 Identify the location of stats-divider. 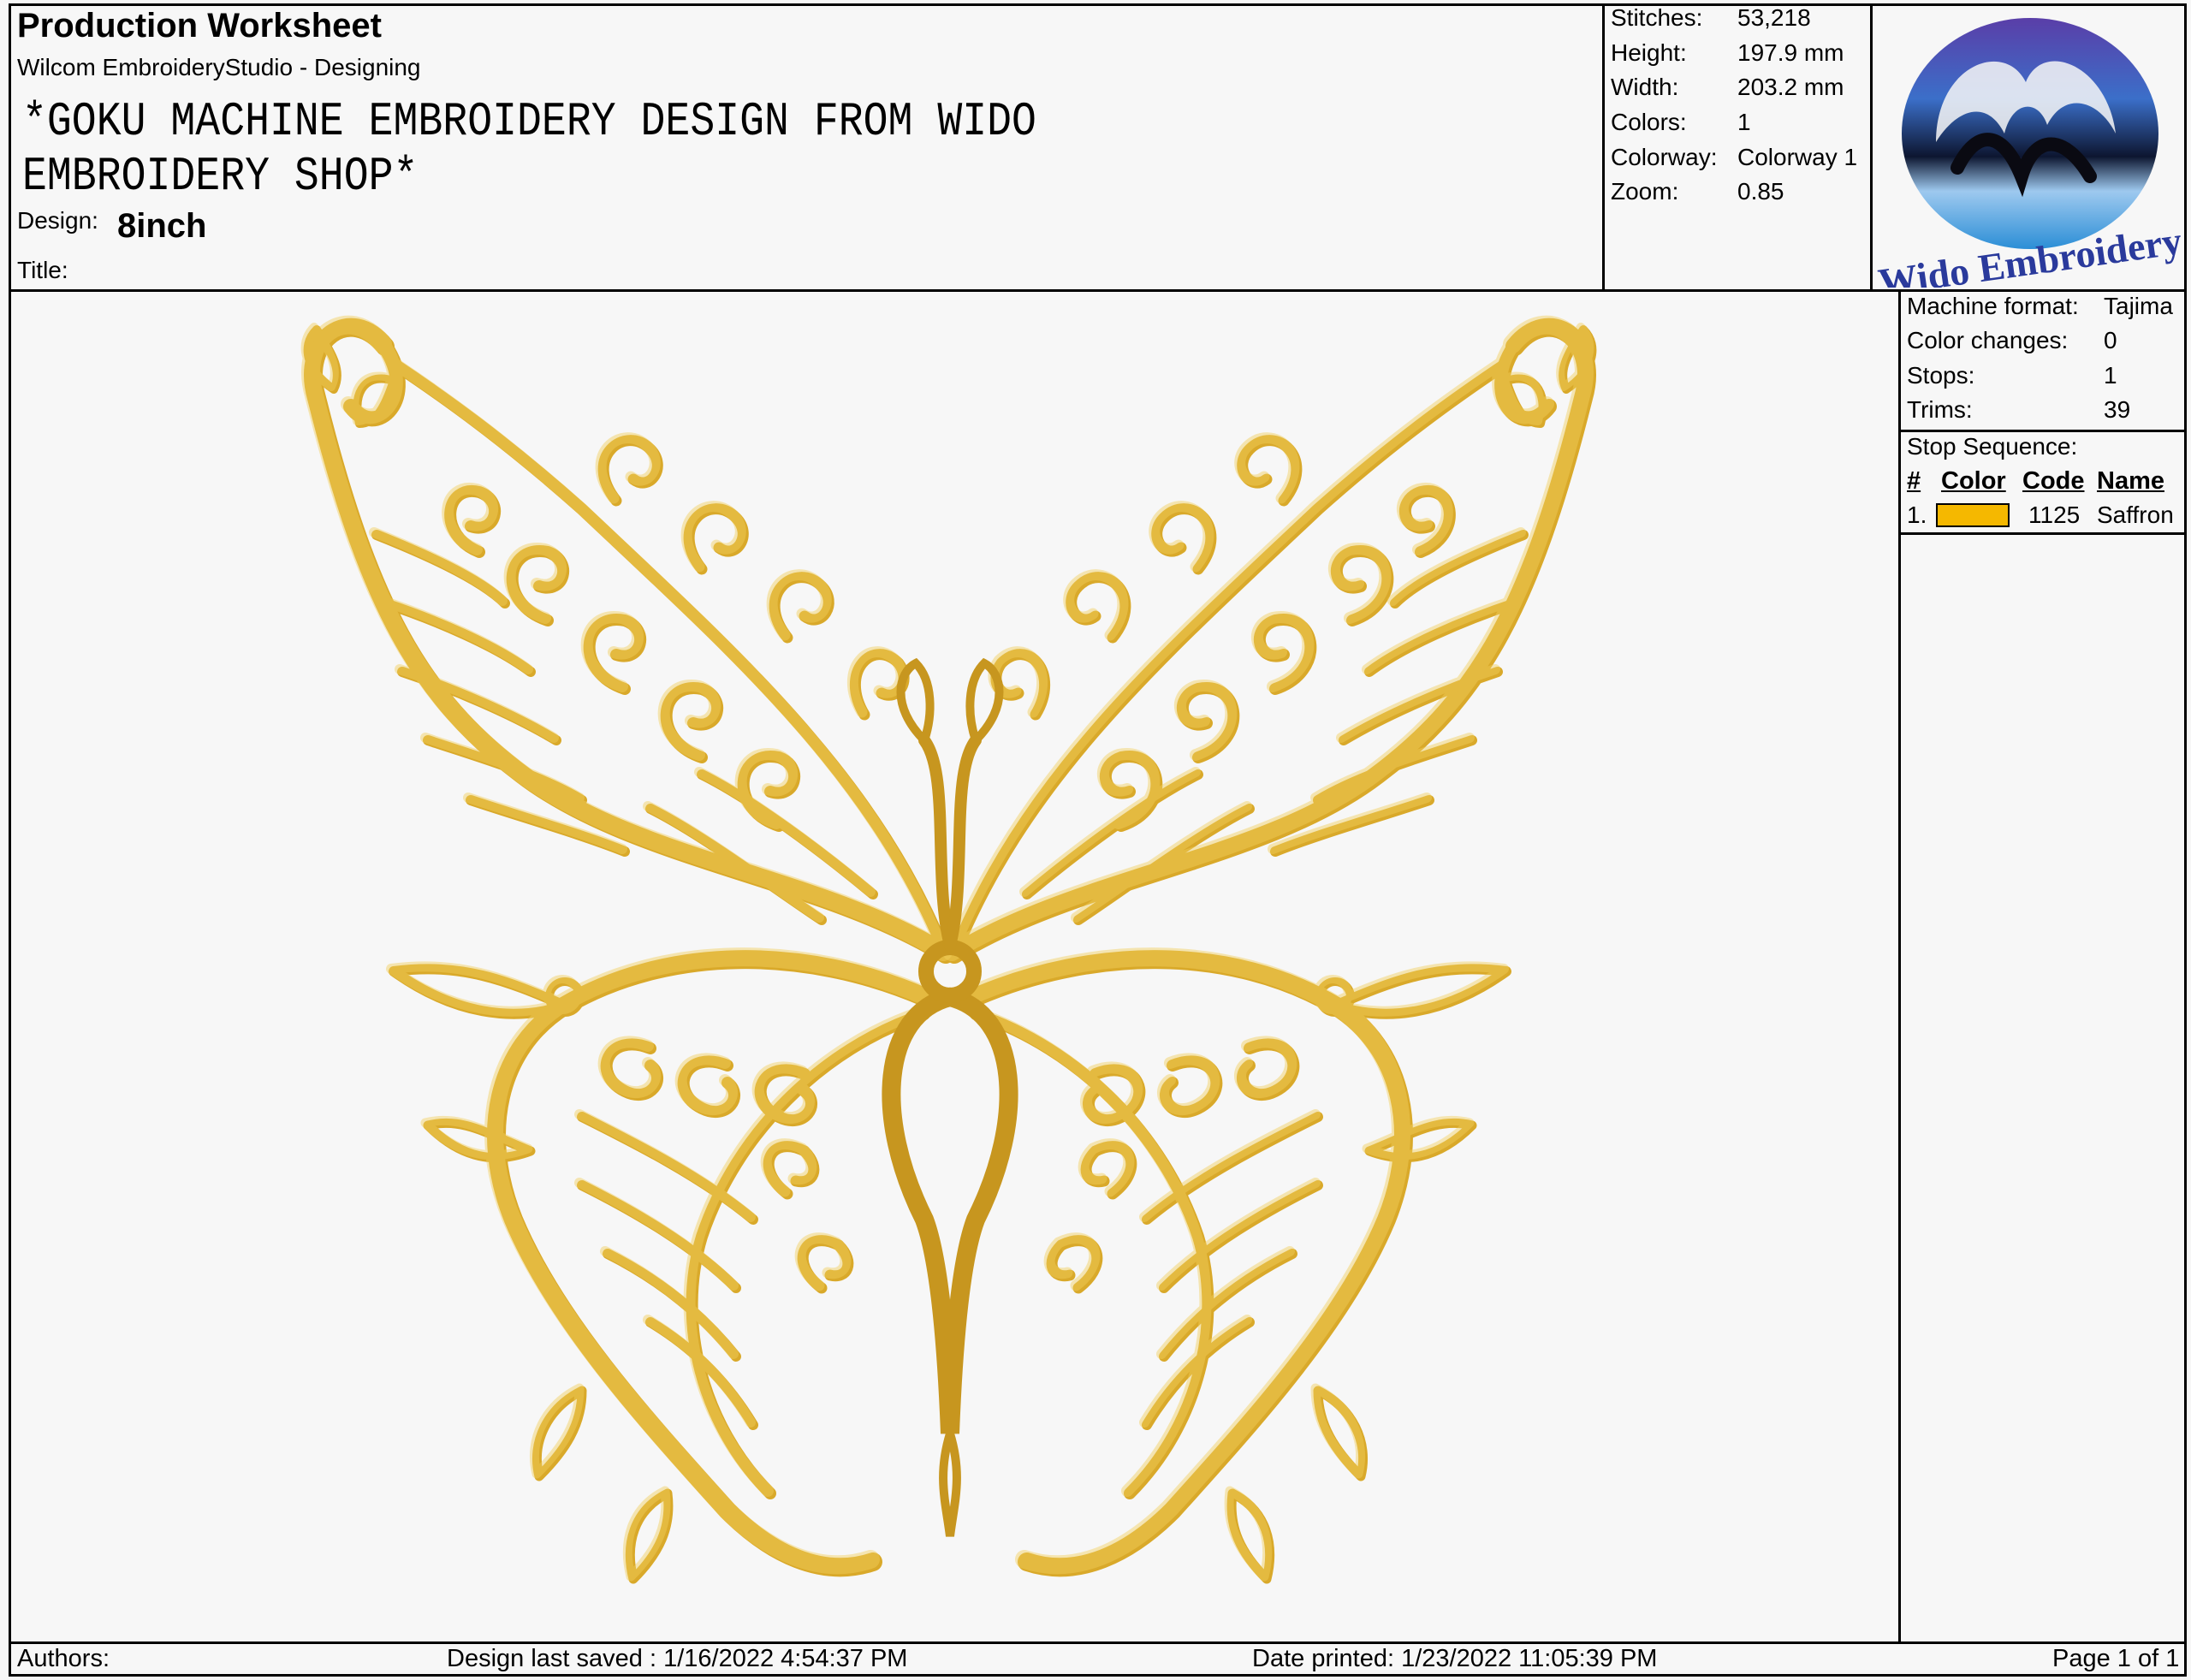
(1603, 147).